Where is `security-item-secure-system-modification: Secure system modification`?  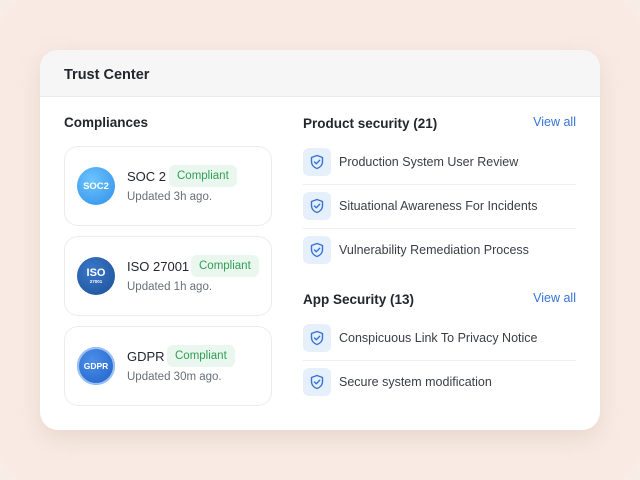
security-item-secure-system-modification: Secure system modification is located at coordinates (439, 383).